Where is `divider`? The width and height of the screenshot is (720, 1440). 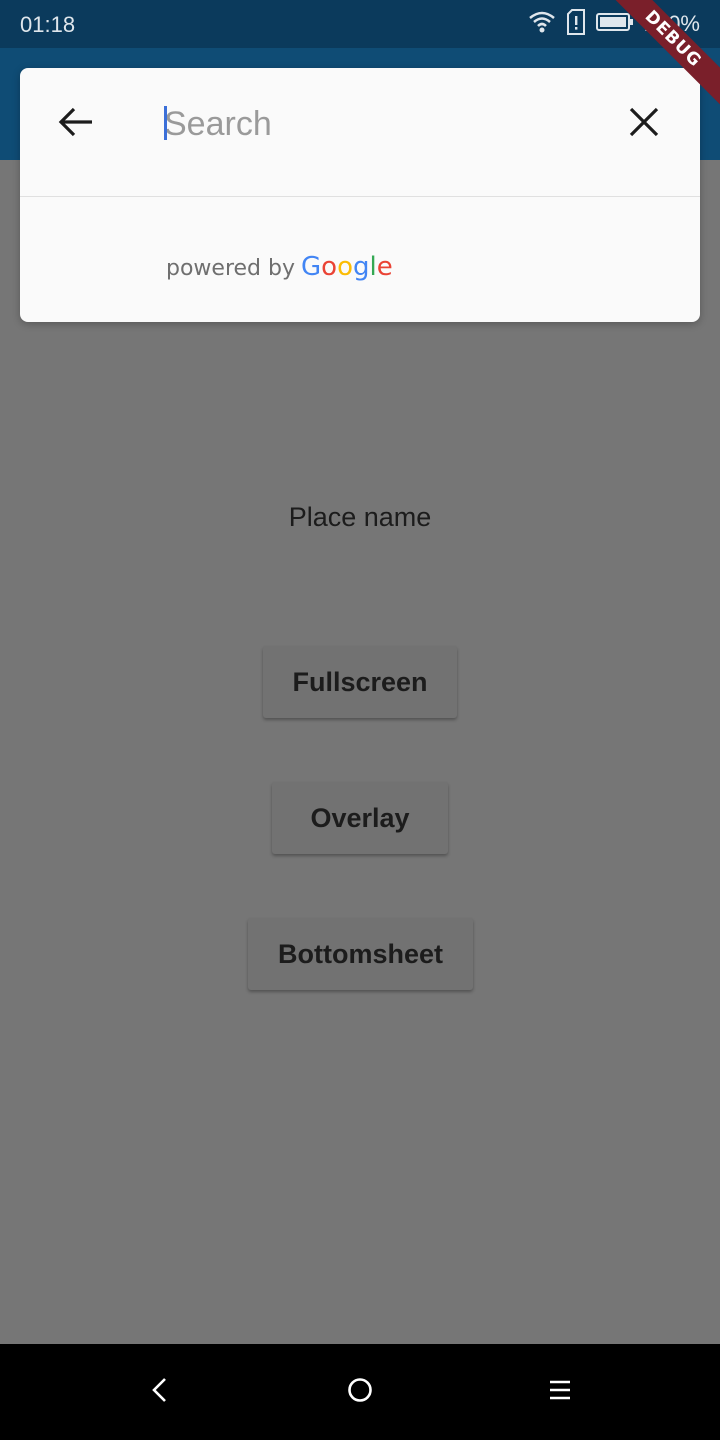 divider is located at coordinates (360, 196).